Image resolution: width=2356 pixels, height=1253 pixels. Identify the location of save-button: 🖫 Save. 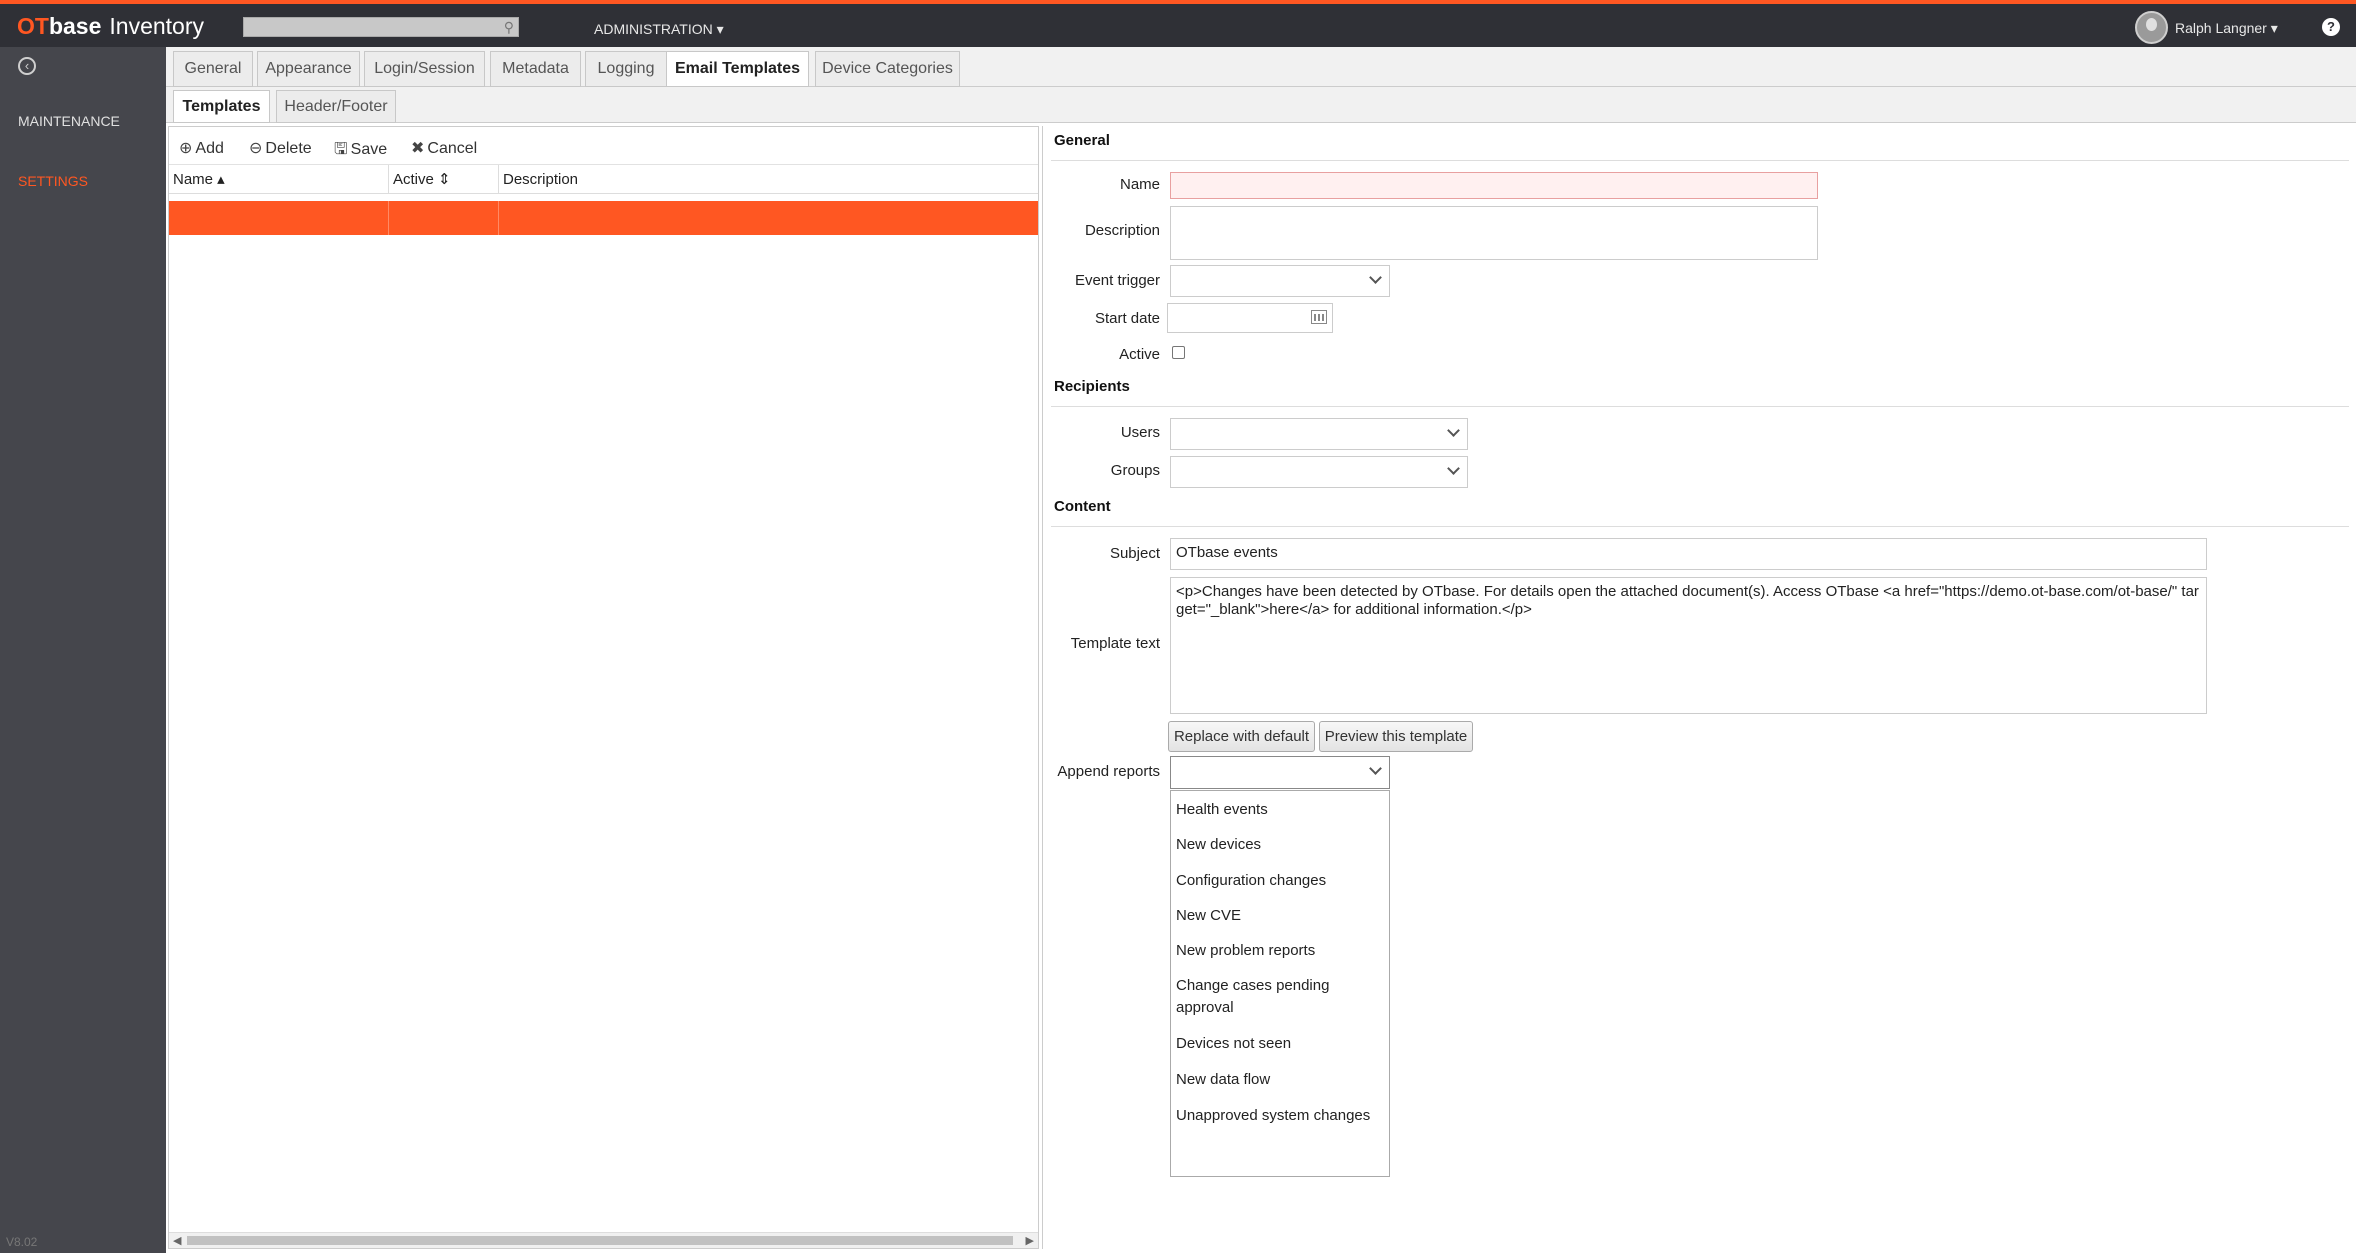
(360, 151).